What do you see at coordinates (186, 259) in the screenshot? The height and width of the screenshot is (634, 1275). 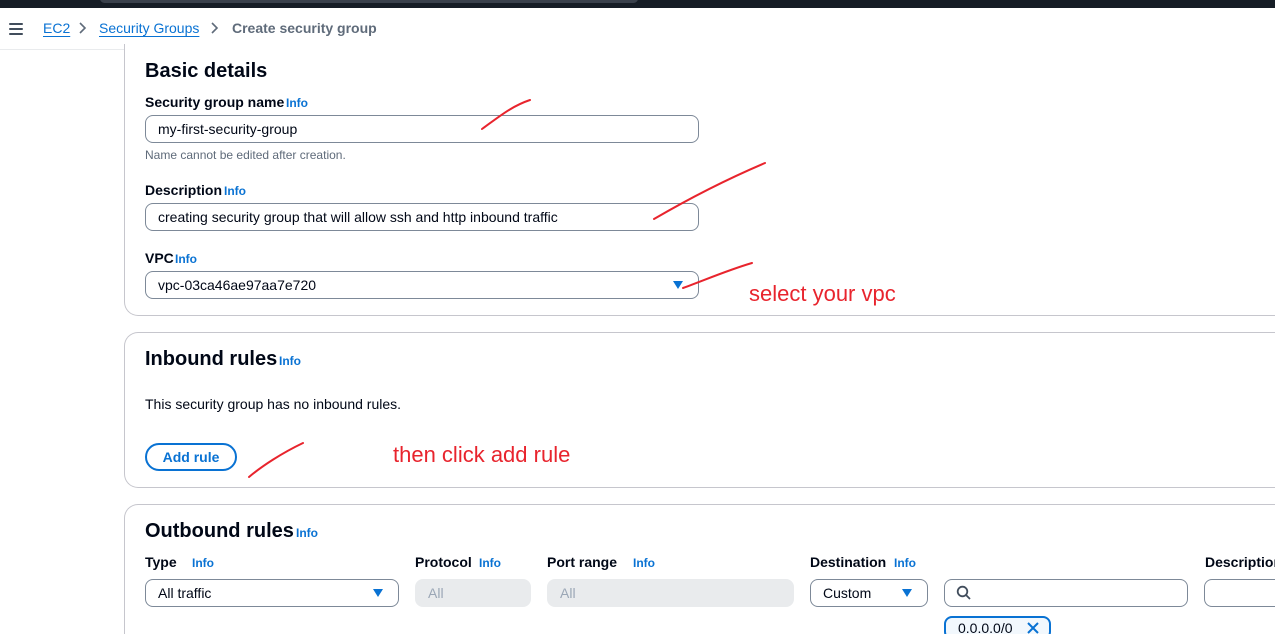 I see `vpc-info-link: Info` at bounding box center [186, 259].